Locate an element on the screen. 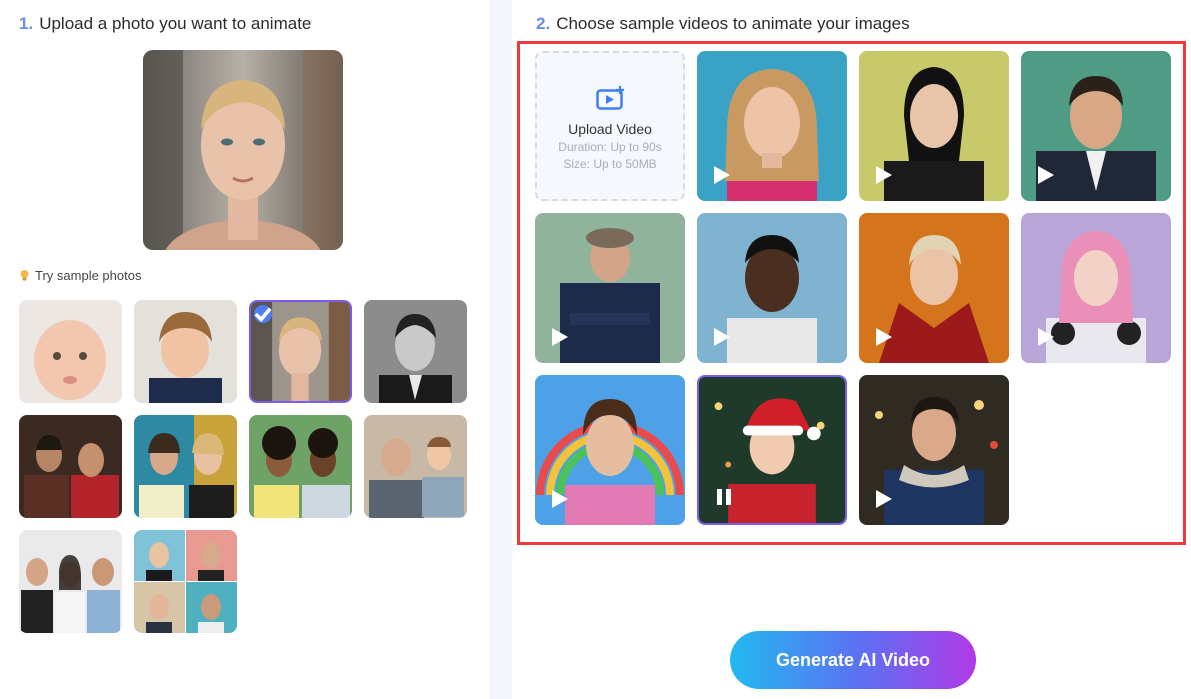  step-1-label: Upload a photo you want to animate is located at coordinates (175, 23).